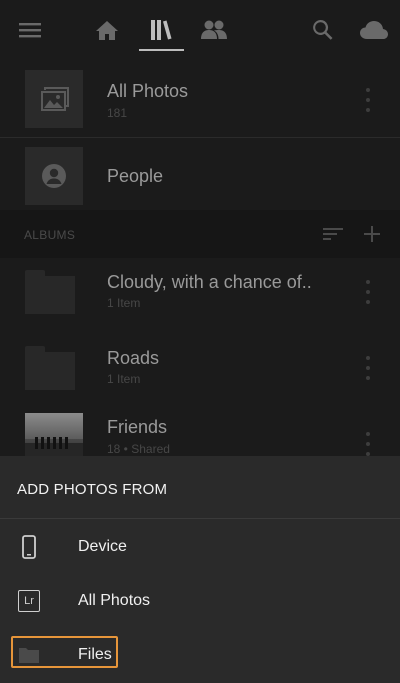  I want to click on menu-icon, so click(30, 30).